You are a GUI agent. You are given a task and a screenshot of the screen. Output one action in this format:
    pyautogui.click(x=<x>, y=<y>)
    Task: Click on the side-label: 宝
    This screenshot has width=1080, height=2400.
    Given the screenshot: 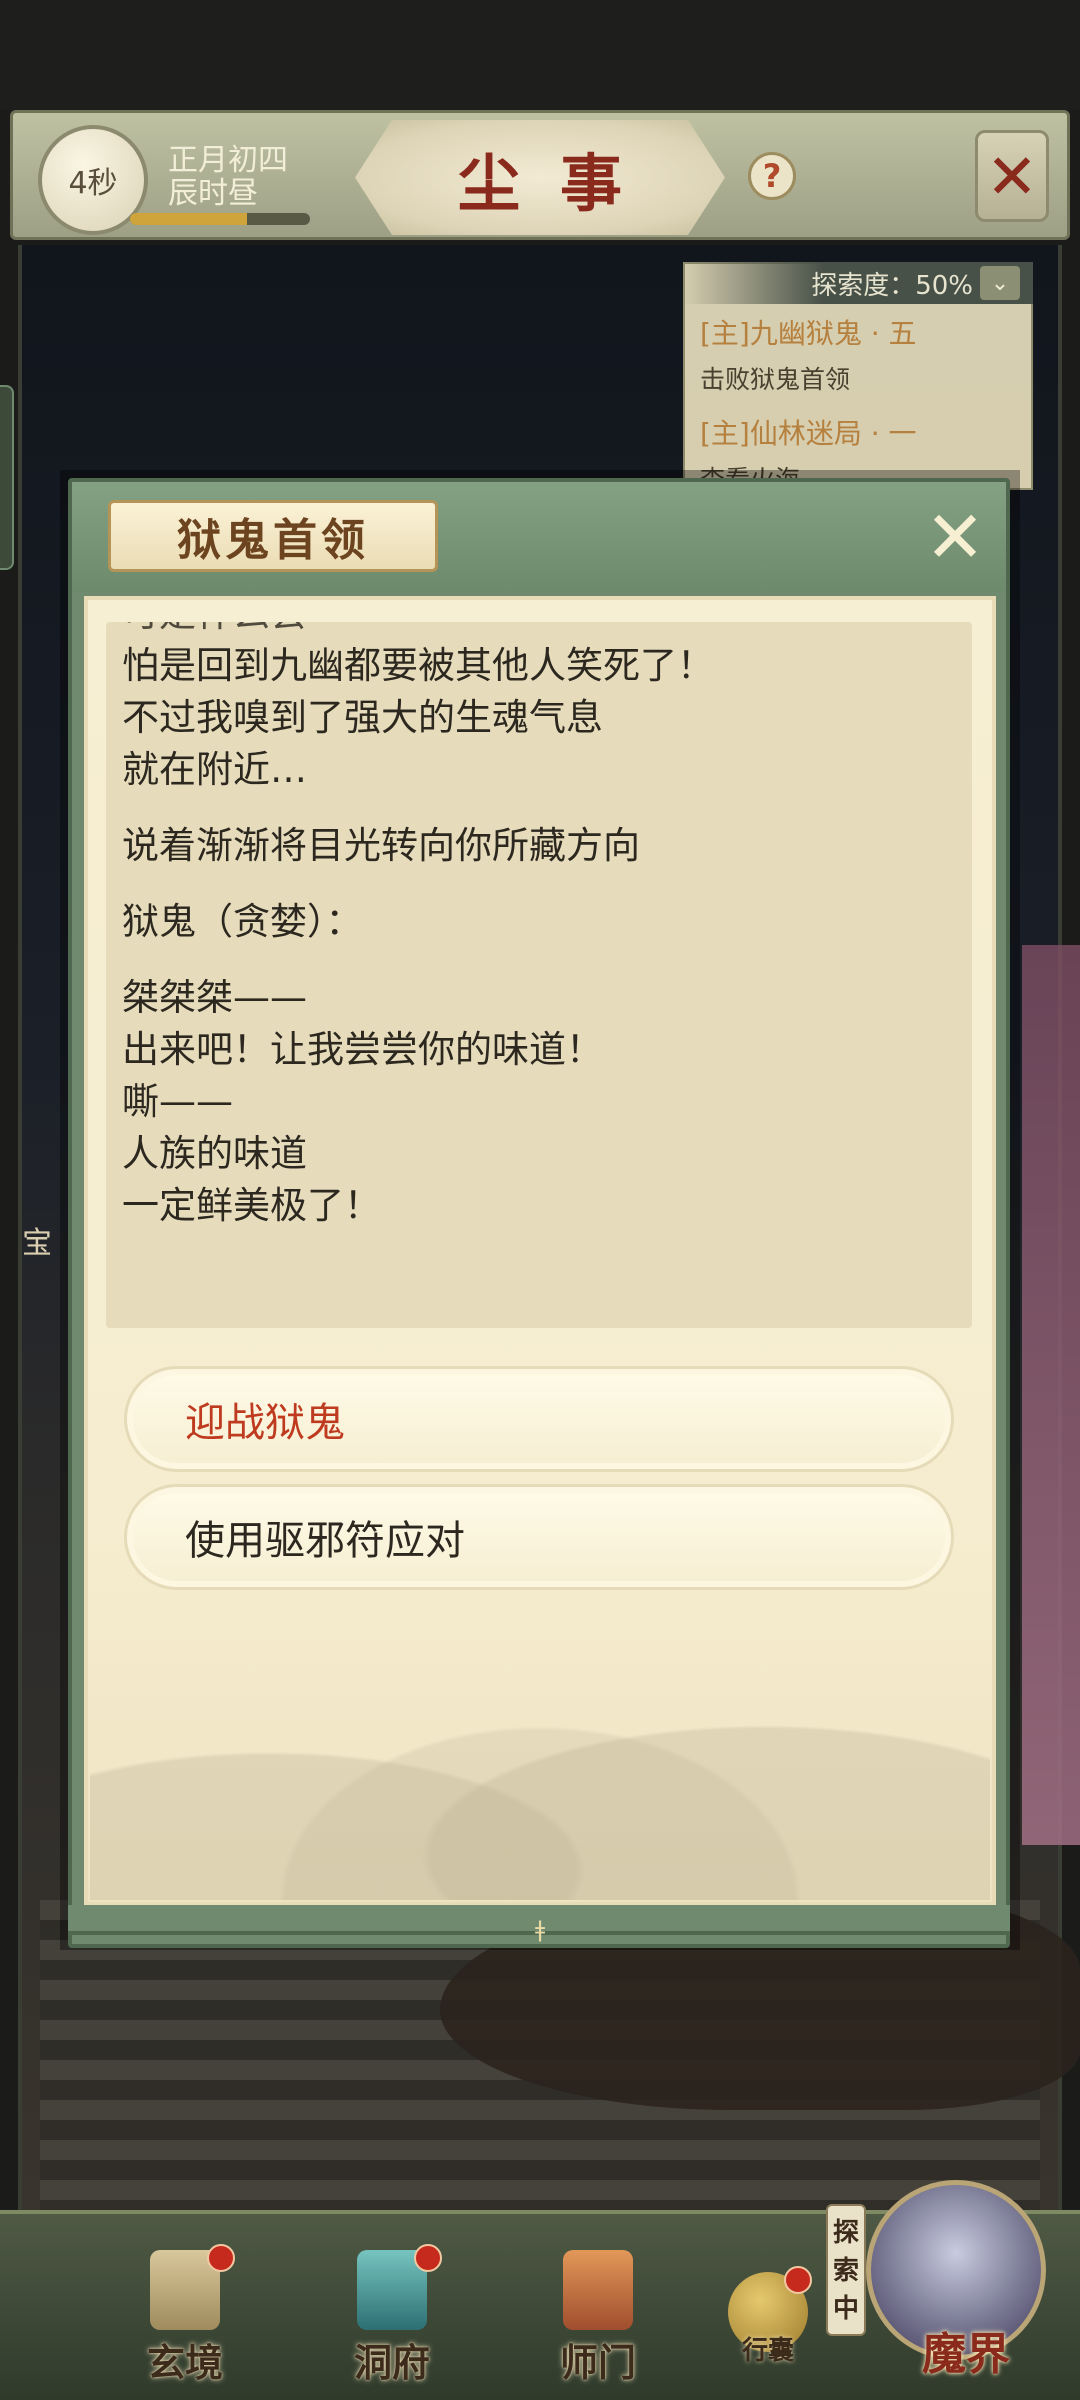 What is the action you would take?
    pyautogui.click(x=37, y=1243)
    